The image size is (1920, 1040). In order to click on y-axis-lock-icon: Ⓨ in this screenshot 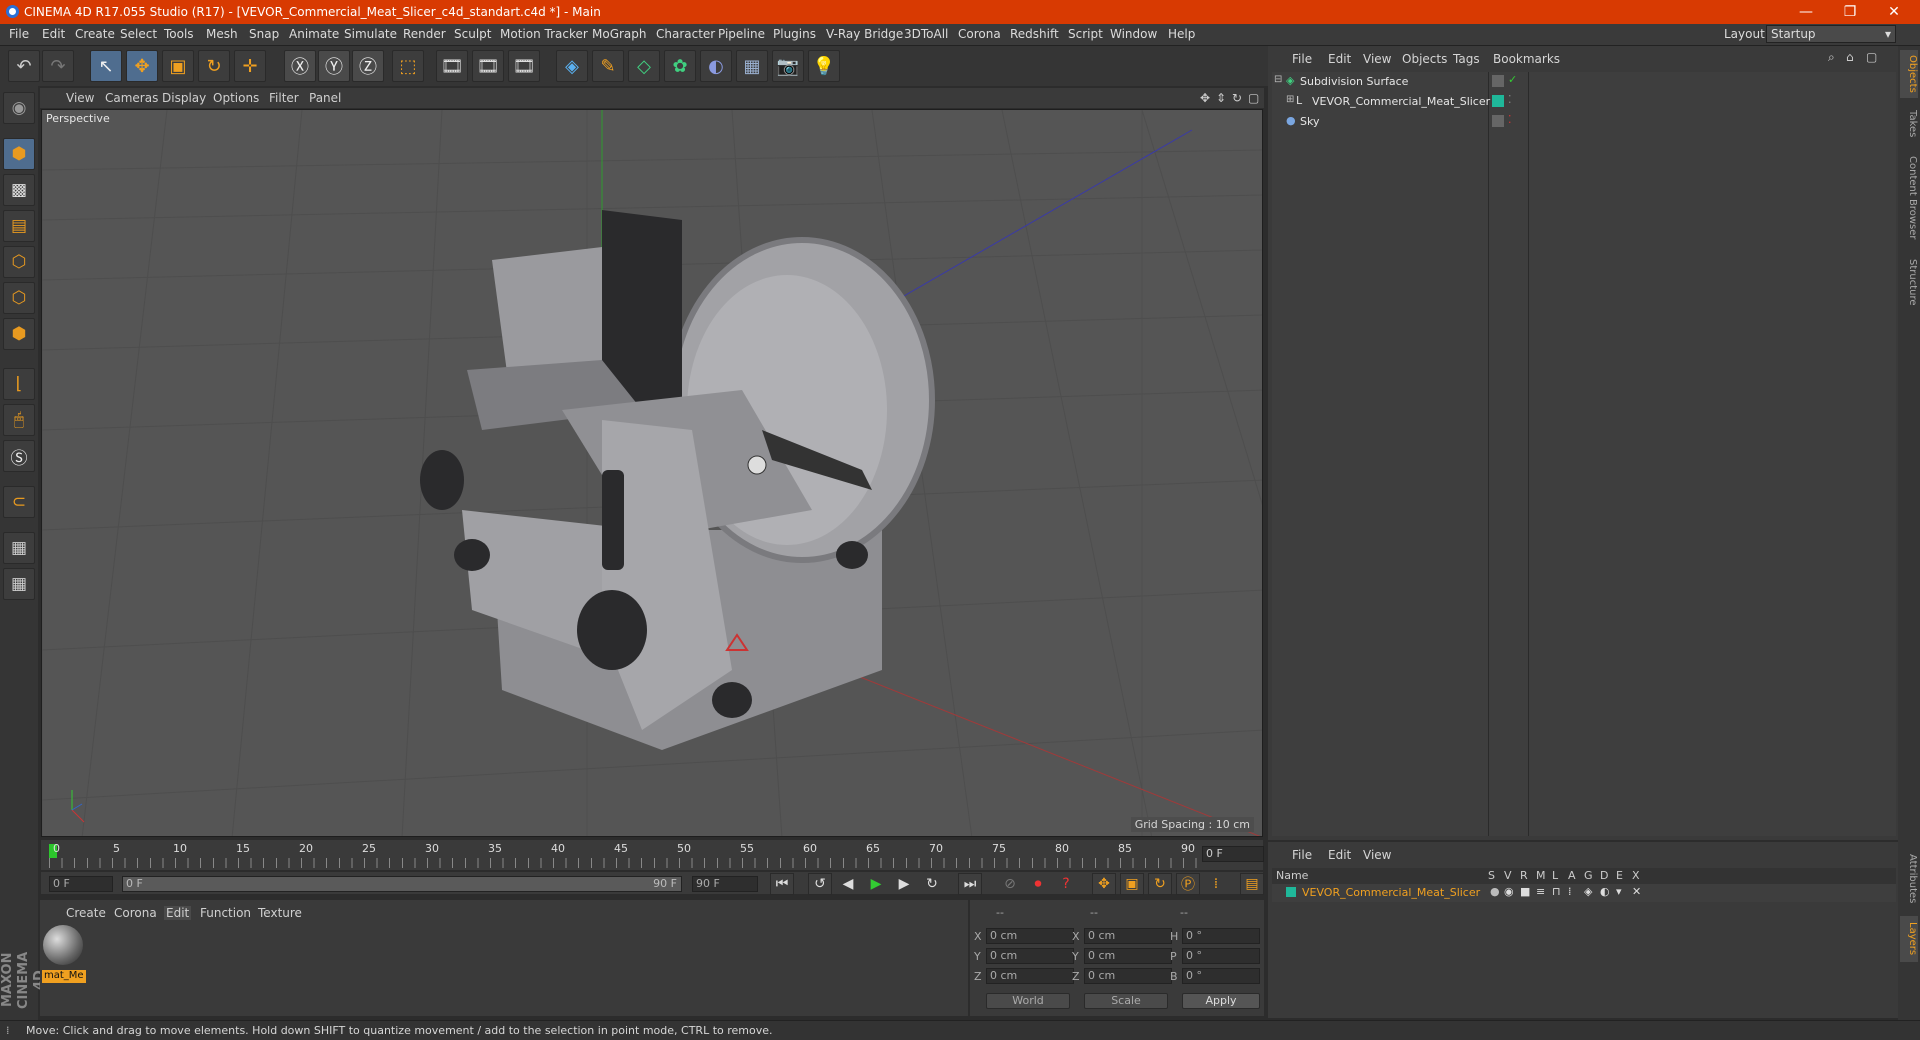, I will do `click(334, 66)`.